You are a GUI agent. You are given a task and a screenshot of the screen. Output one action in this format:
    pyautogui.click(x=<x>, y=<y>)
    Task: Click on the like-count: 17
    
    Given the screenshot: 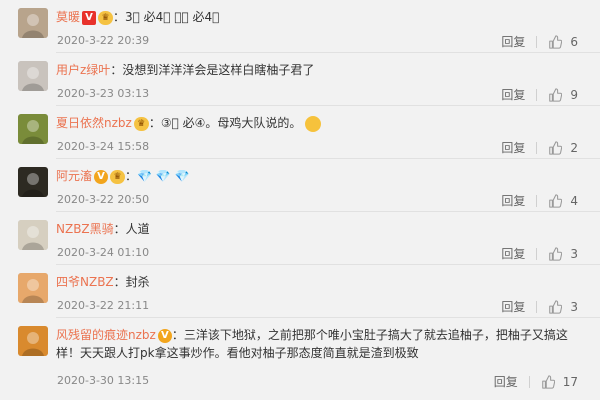 What is the action you would take?
    pyautogui.click(x=570, y=381)
    